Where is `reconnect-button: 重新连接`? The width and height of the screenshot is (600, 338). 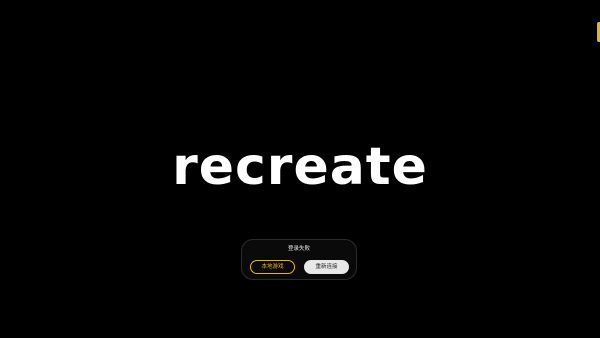 reconnect-button: 重新连接 is located at coordinates (326, 267).